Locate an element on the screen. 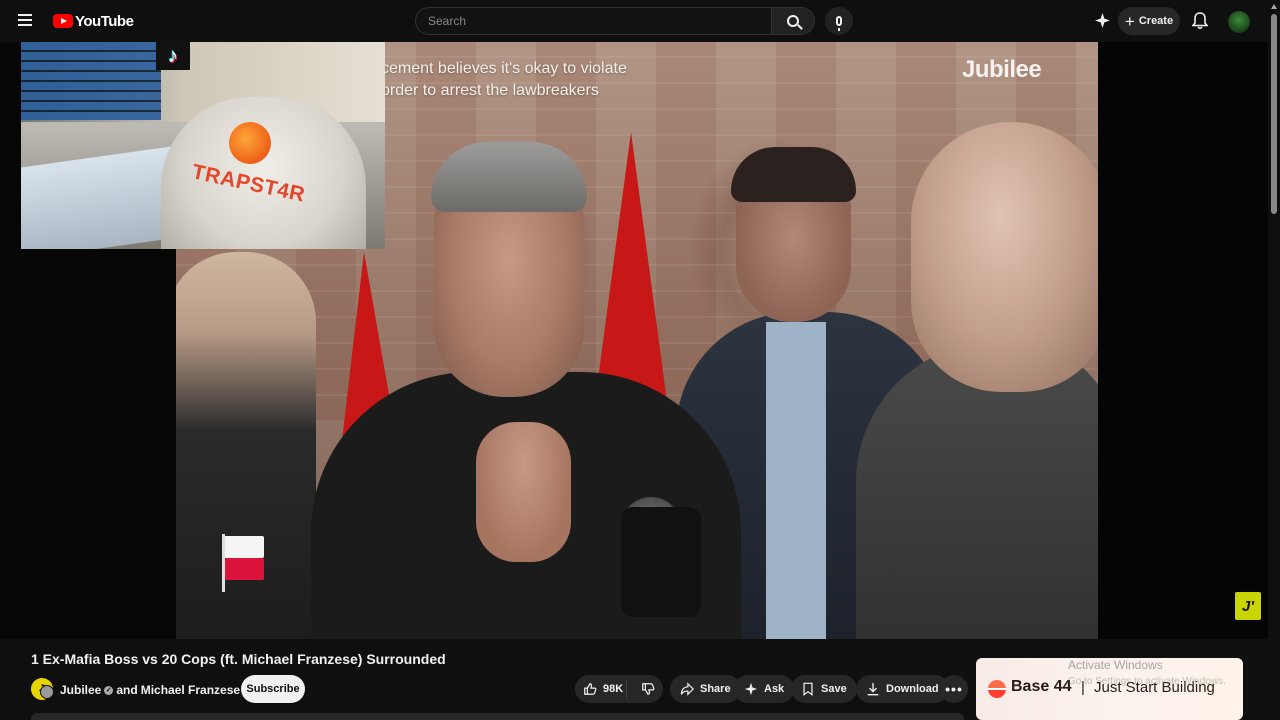 This screenshot has width=1280, height=720. youtube-logo: YouTube is located at coordinates (93, 21).